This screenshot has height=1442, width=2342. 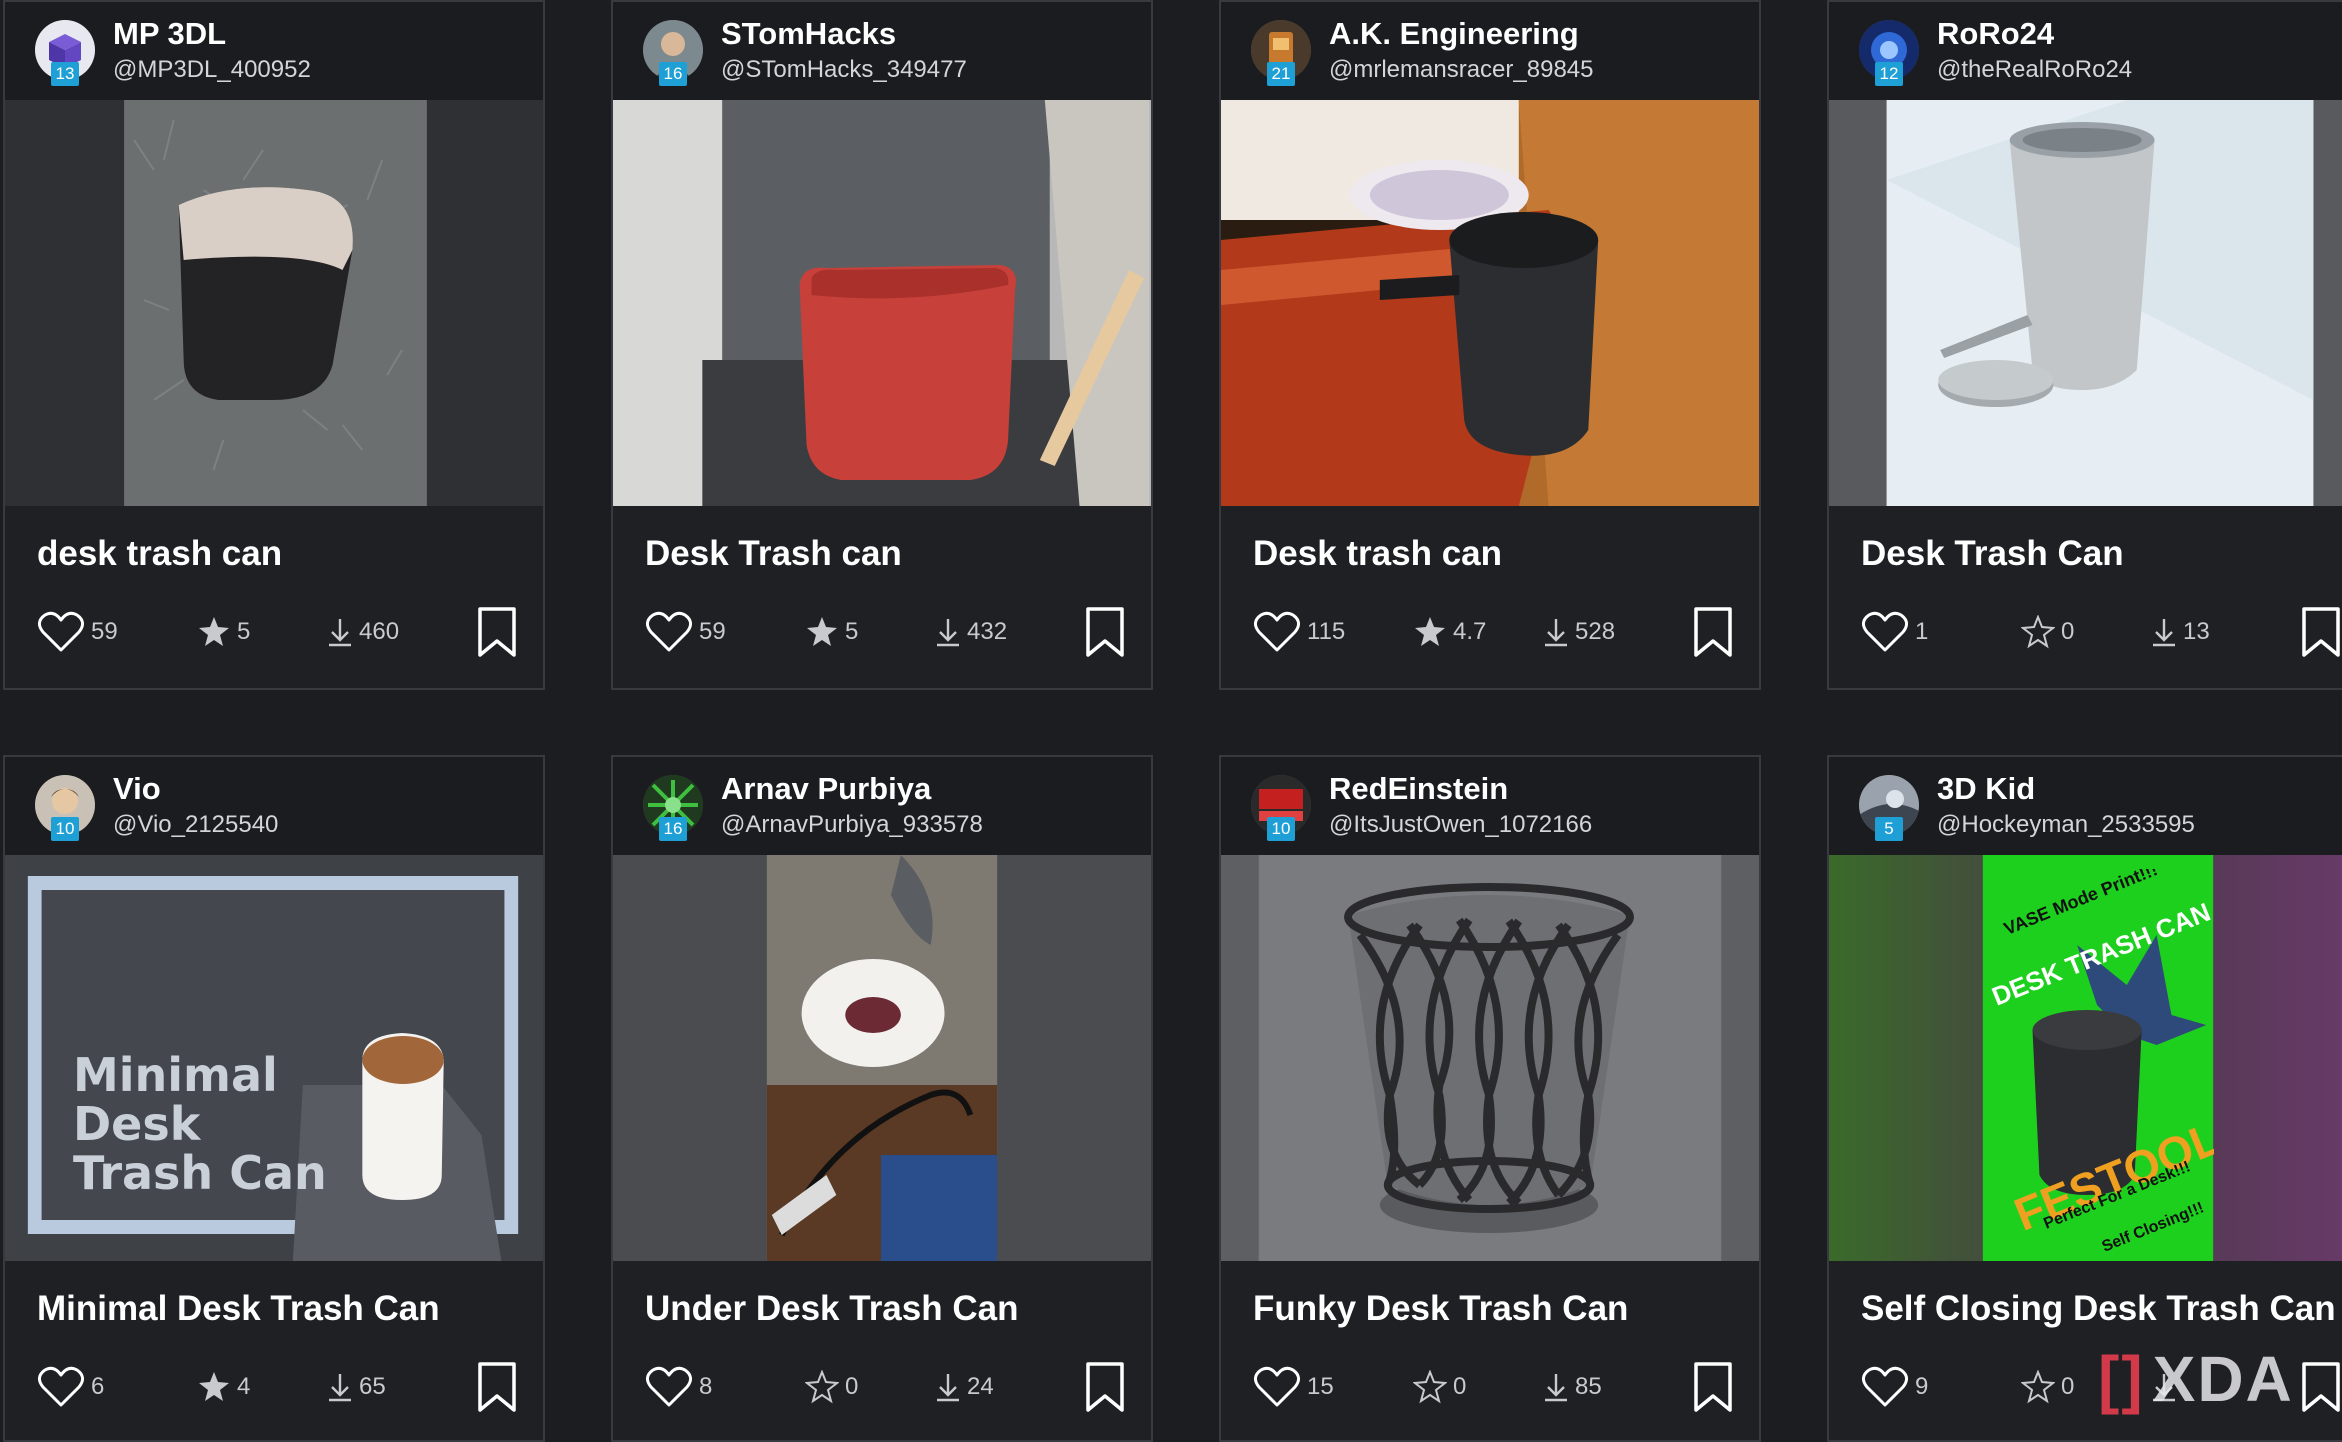 What do you see at coordinates (70, 1387) in the screenshot?
I see `like-stat: 6` at bounding box center [70, 1387].